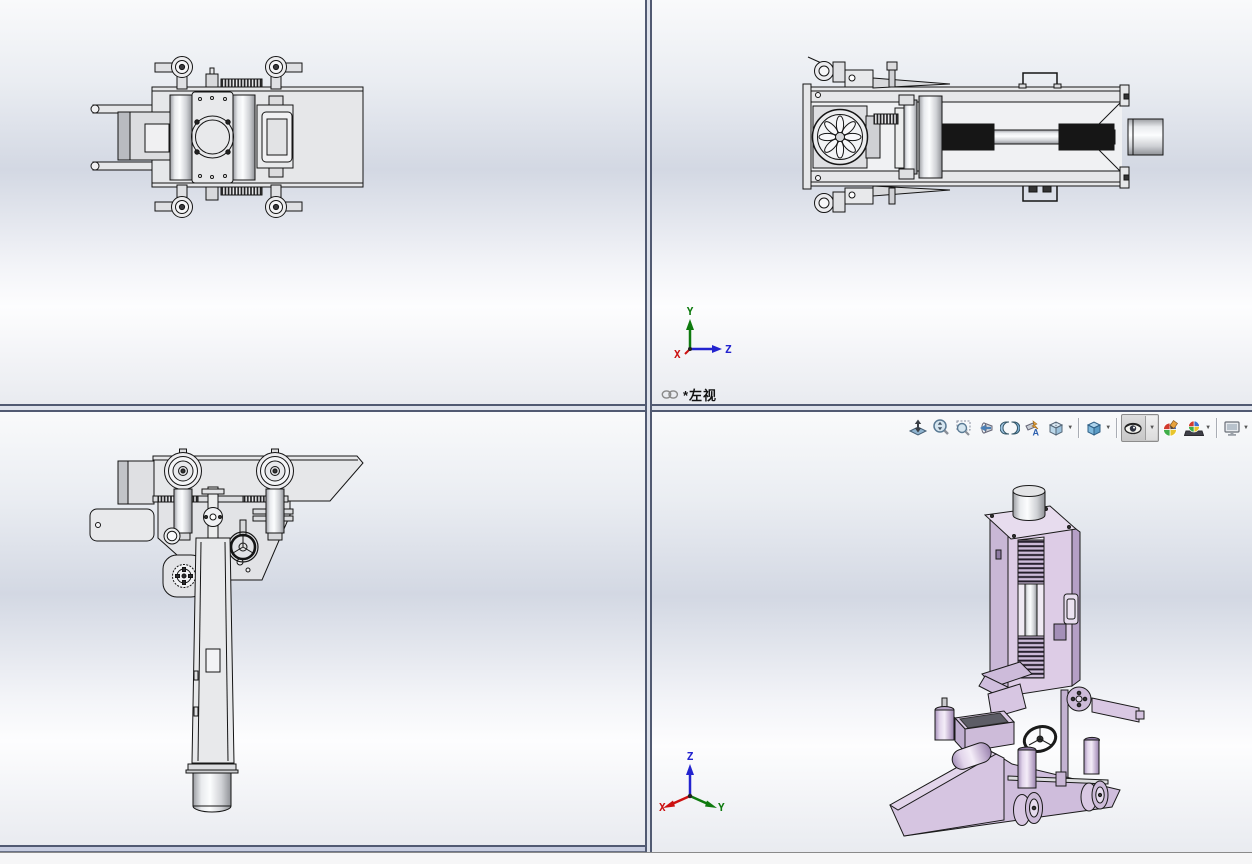 The height and width of the screenshot is (864, 1252). I want to click on previous-view-icon, so click(986, 428).